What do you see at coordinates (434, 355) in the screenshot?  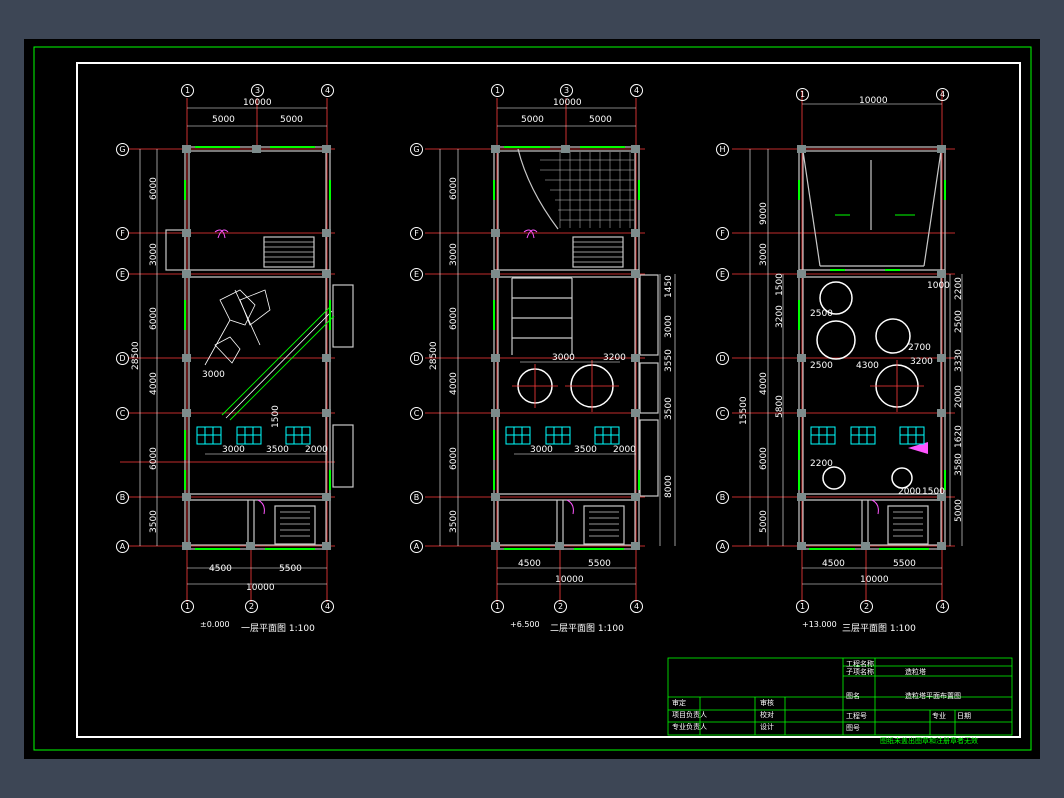 I see `dim-text: 28500` at bounding box center [434, 355].